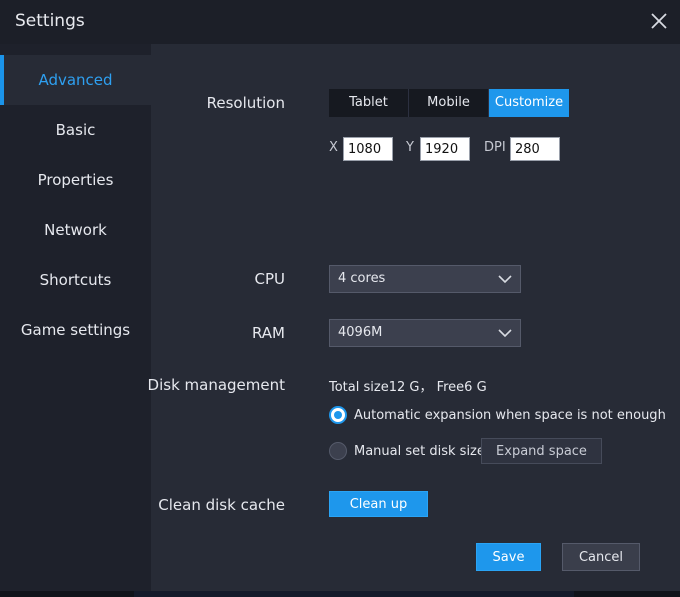 This screenshot has width=680, height=597. I want to click on ram-select-value: 4096M, so click(360, 332).